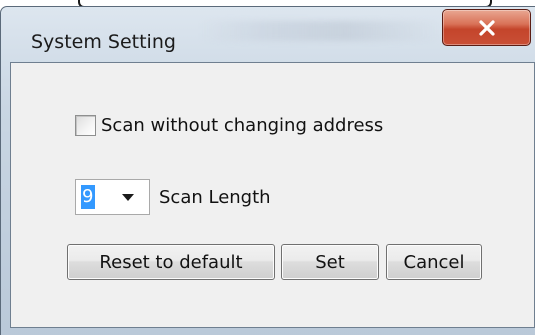 The width and height of the screenshot is (535, 335). I want to click on scan-length-value: 9, so click(88, 197).